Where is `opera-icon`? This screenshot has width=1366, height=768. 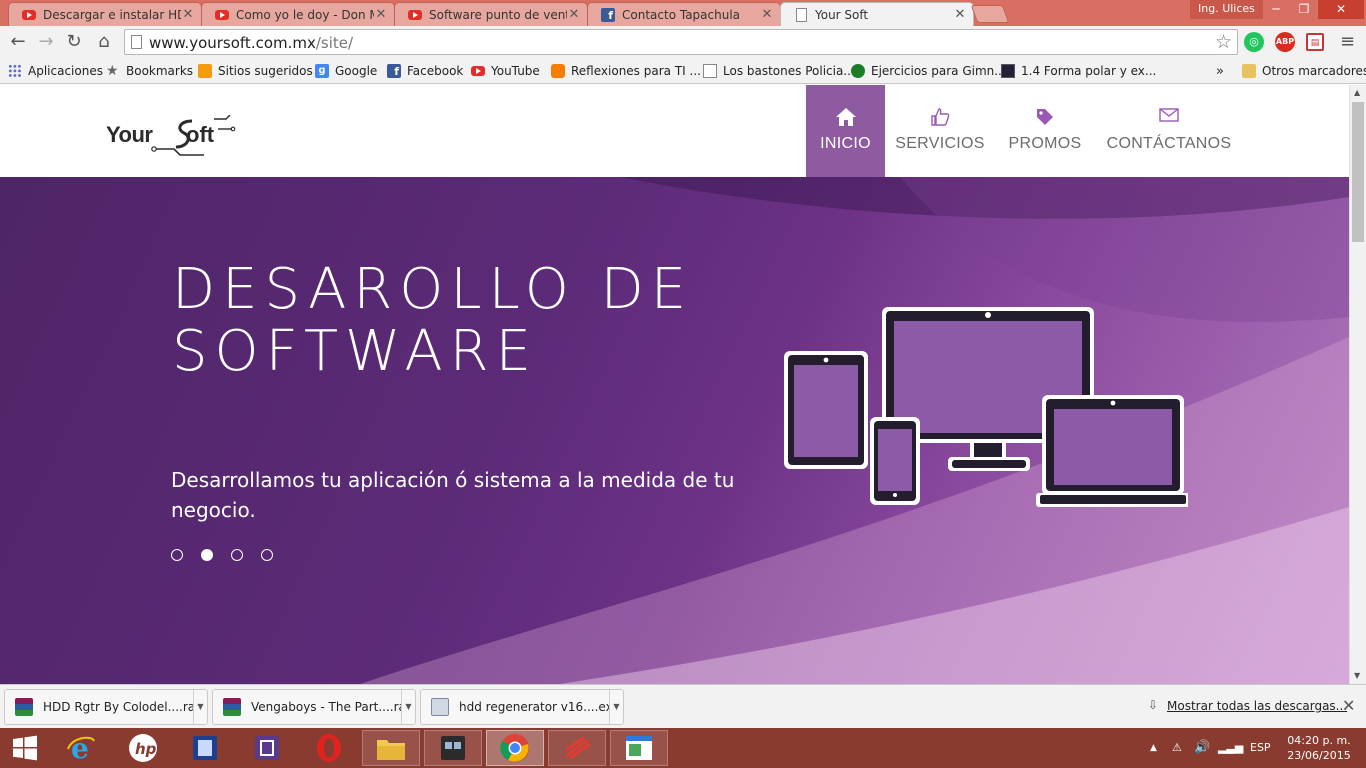
opera-icon is located at coordinates (329, 748).